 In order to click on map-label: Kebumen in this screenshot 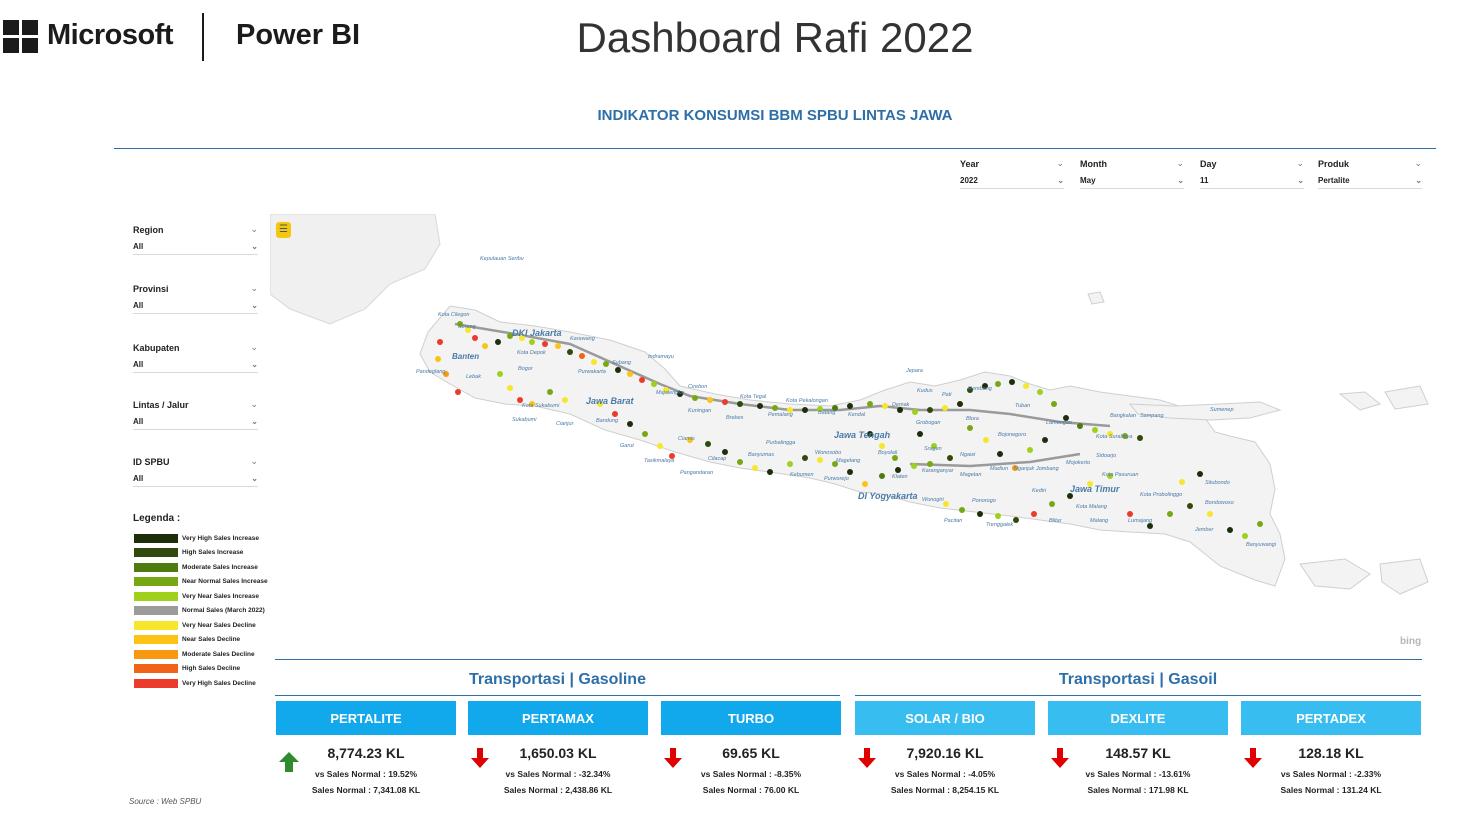, I will do `click(802, 475)`.